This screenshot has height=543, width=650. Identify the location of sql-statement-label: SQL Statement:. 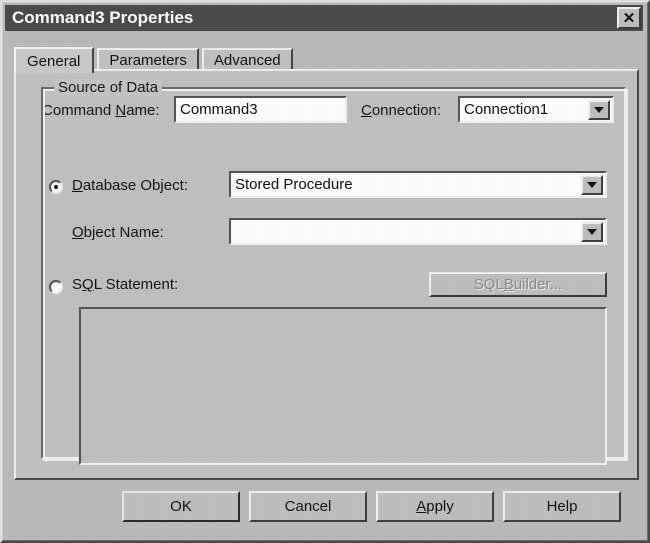
(125, 284).